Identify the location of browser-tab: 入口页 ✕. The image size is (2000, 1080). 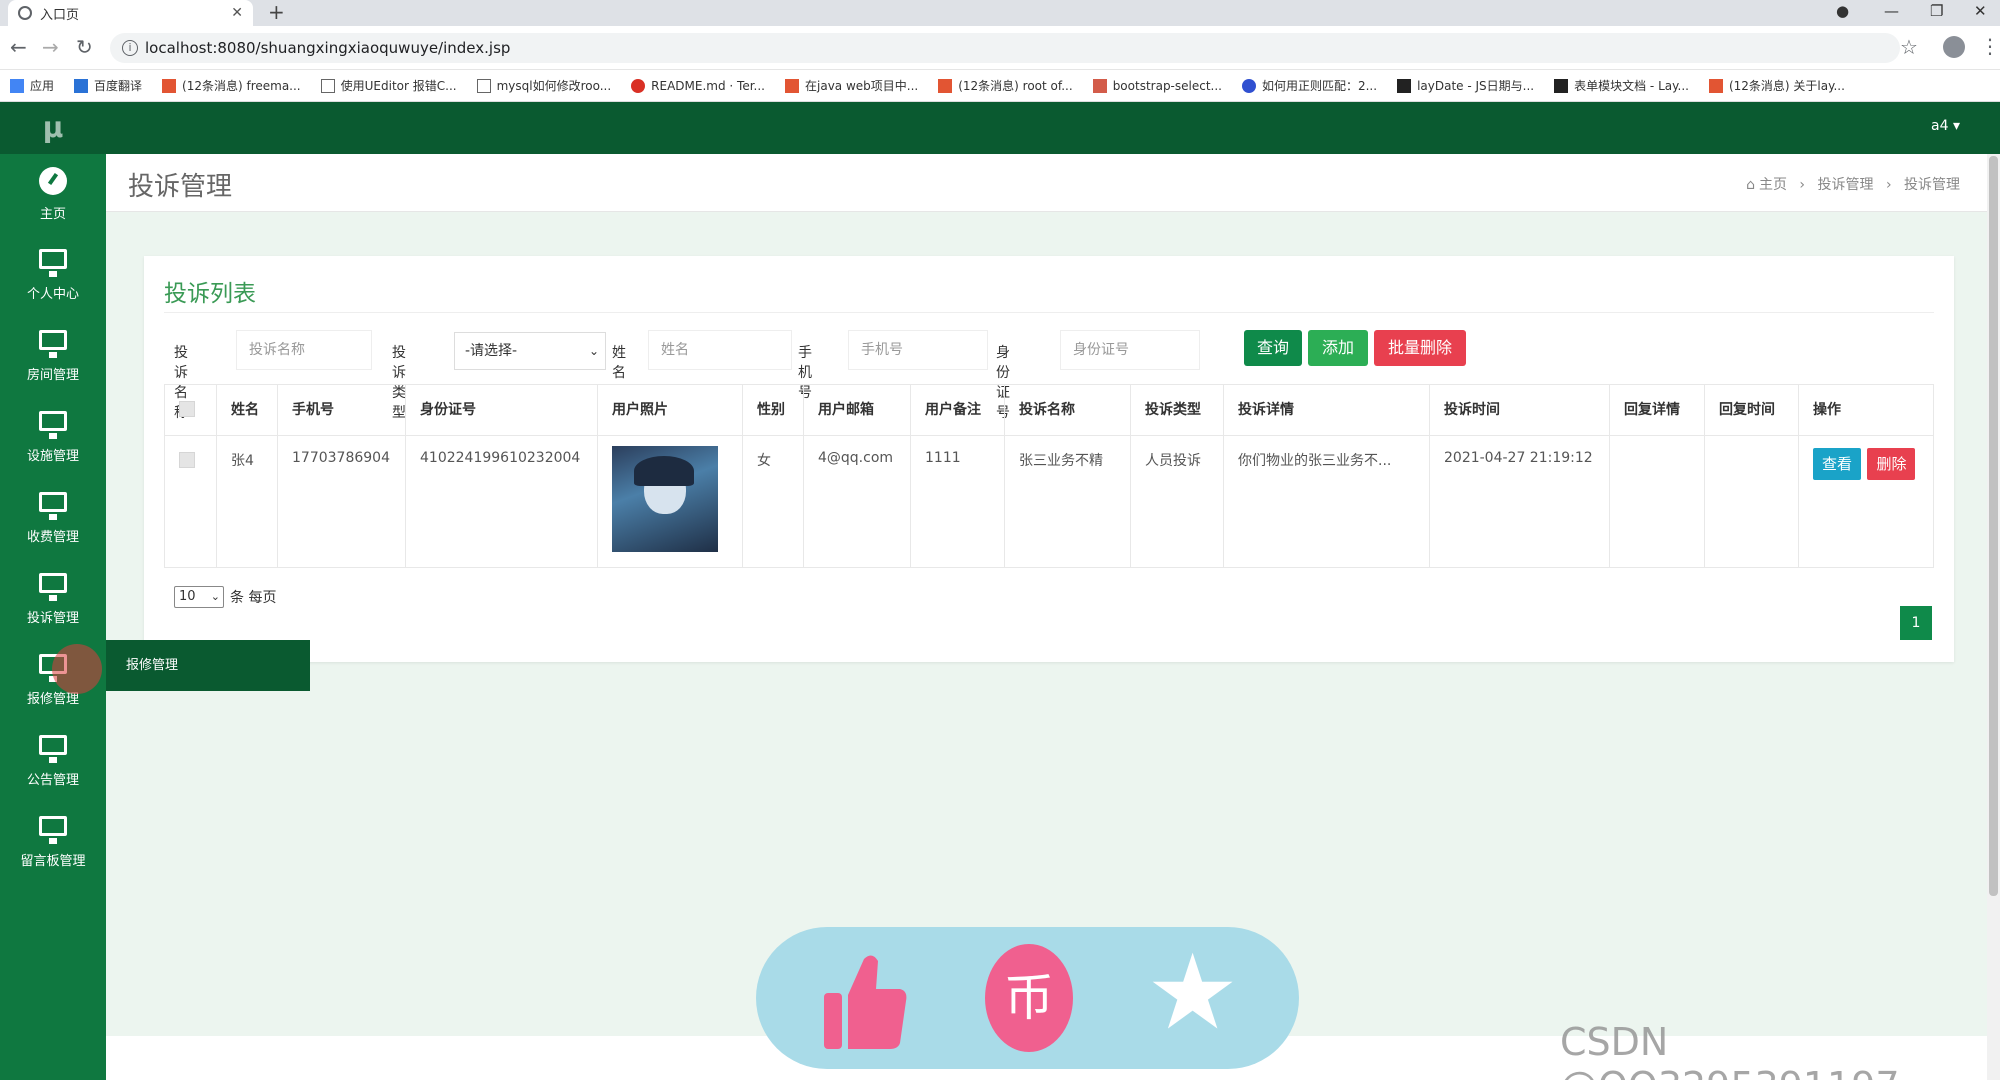
(130, 13).